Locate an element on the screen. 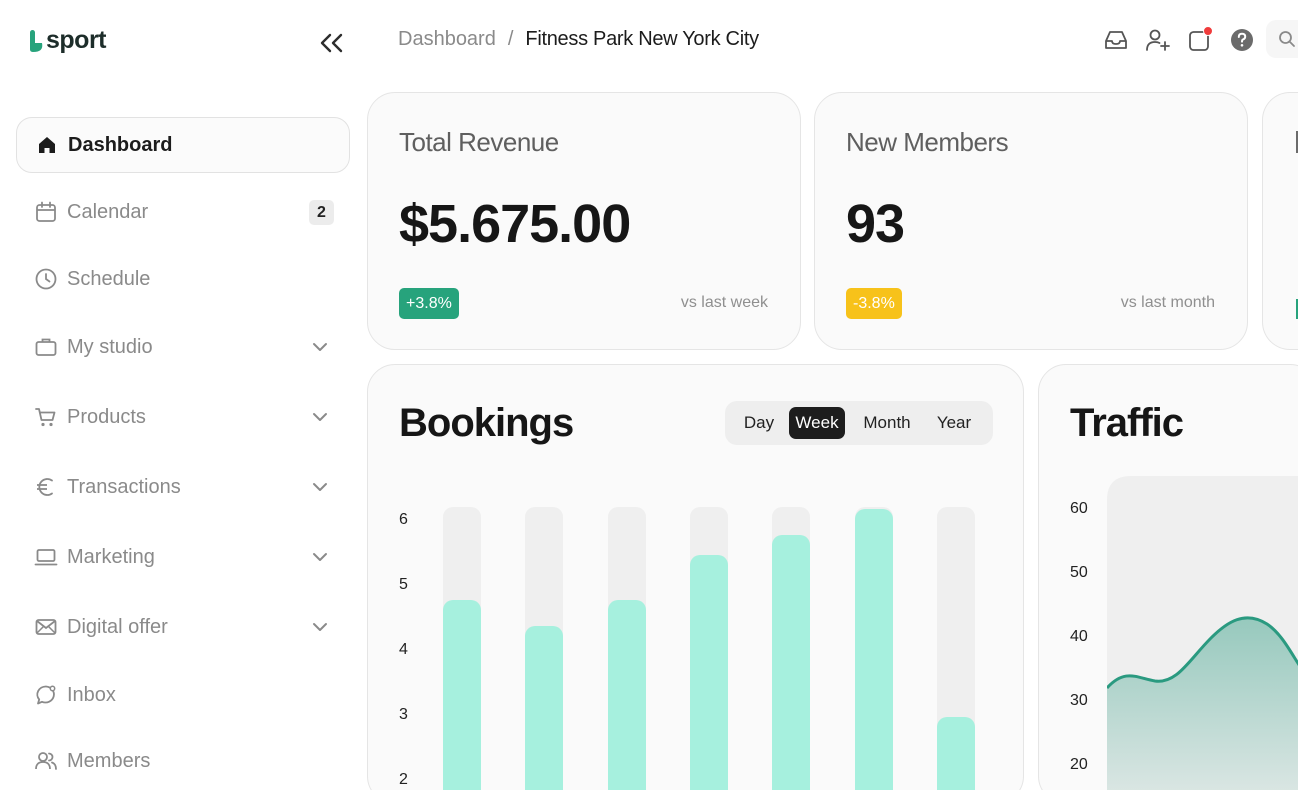 This screenshot has height=790, width=1298. comparison-label: vs last month is located at coordinates (1167, 302).